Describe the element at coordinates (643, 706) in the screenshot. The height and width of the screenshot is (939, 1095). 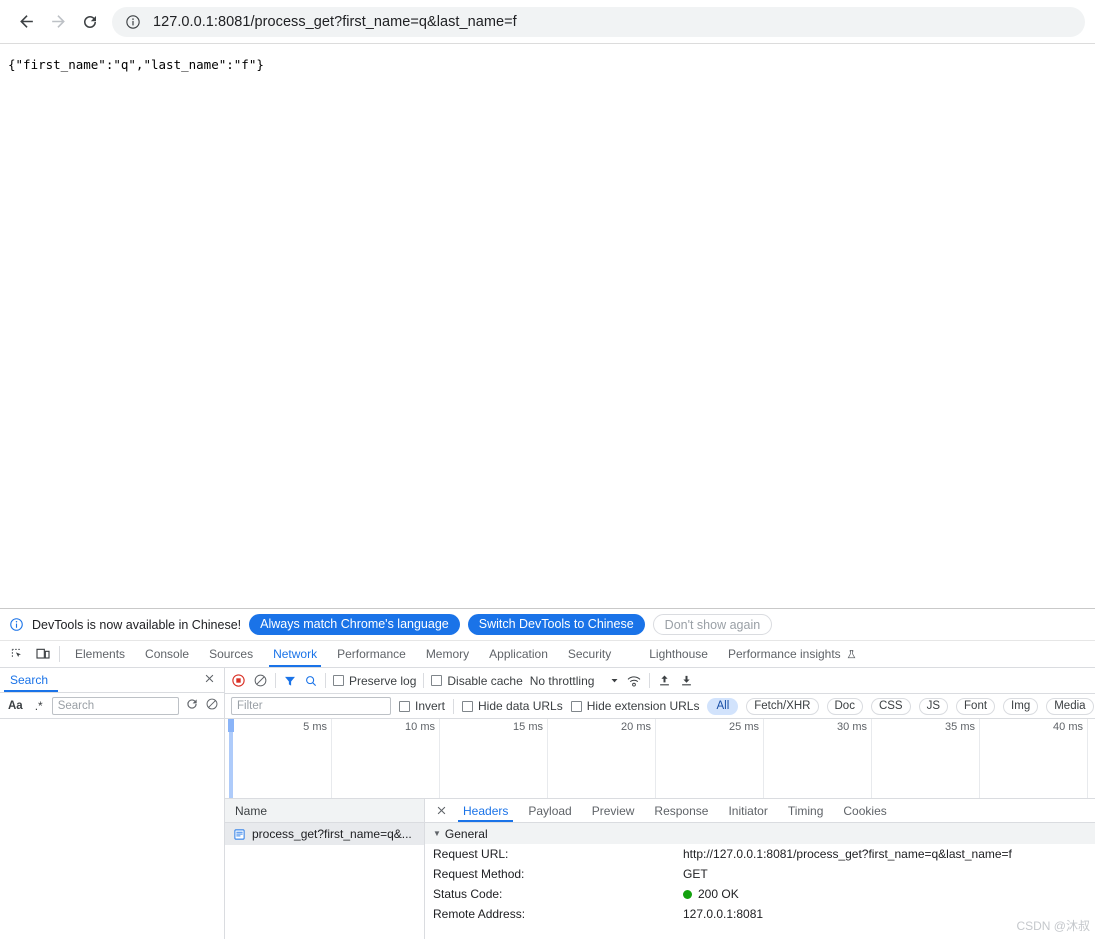
I see `hide-extension-urls-label: Hide extension URLs` at that location.